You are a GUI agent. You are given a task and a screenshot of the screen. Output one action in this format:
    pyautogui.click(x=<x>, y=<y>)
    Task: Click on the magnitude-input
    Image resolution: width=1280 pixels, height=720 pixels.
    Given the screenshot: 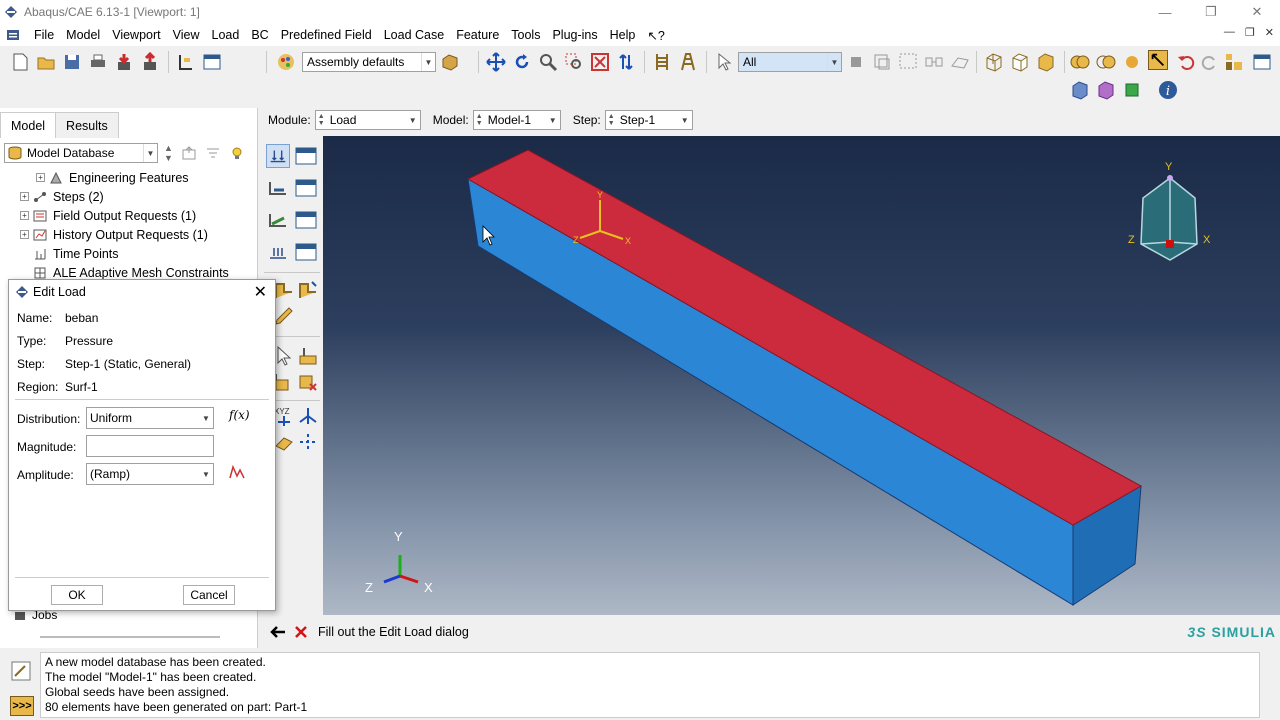 What is the action you would take?
    pyautogui.click(x=150, y=446)
    